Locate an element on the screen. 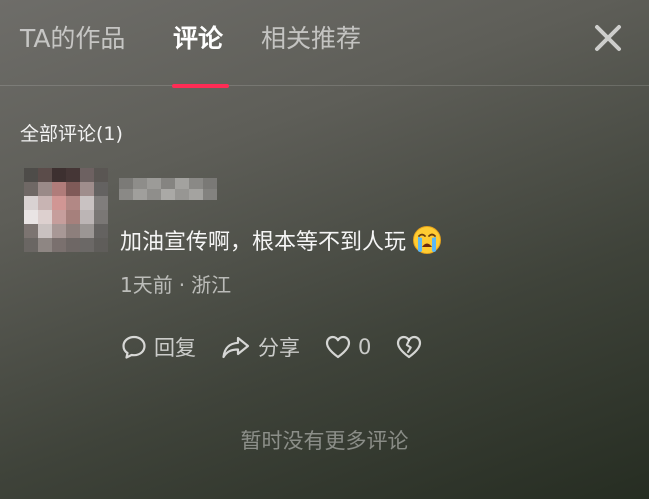 The height and width of the screenshot is (499, 649). username-blurred is located at coordinates (168, 189).